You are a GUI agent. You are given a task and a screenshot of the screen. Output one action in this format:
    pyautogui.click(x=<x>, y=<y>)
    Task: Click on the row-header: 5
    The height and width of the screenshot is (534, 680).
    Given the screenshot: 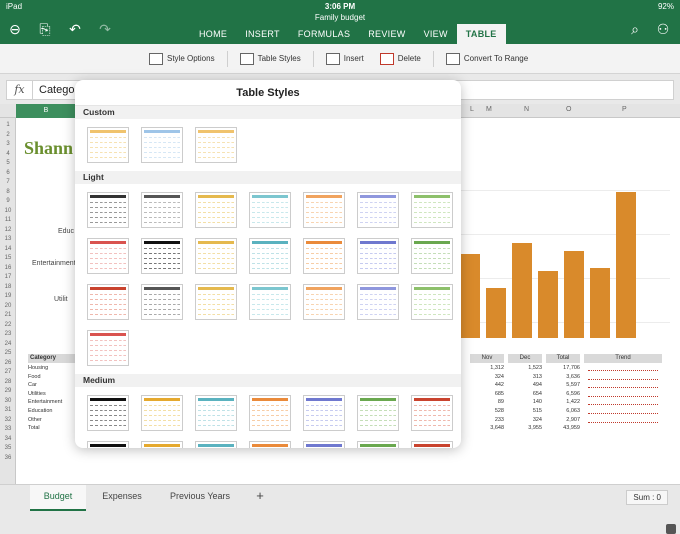 What is the action you would take?
    pyautogui.click(x=8, y=163)
    